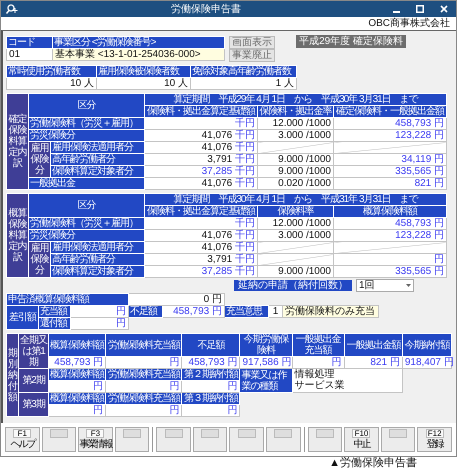 This screenshot has width=457, height=470. What do you see at coordinates (420, 9) in the screenshot?
I see `maximize-icon` at bounding box center [420, 9].